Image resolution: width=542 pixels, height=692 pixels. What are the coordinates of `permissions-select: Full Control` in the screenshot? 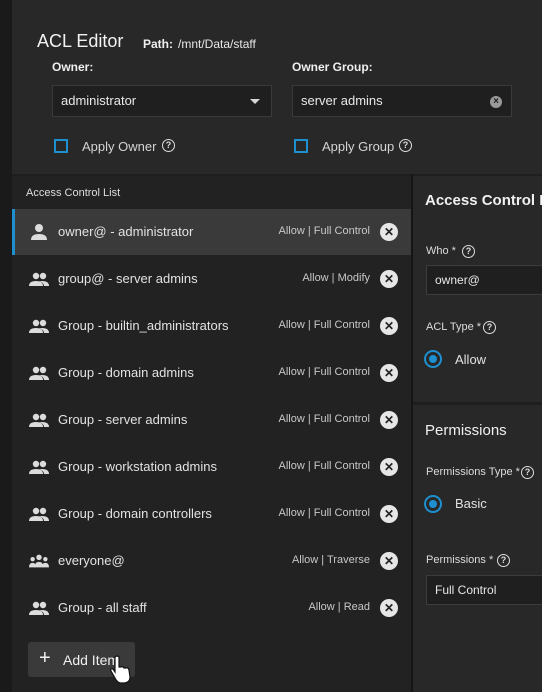 It's located at (484, 590).